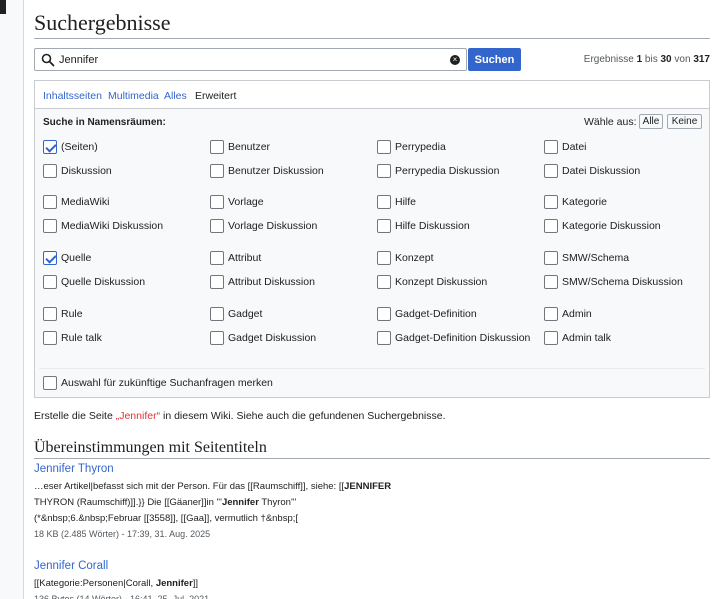 The width and height of the screenshot is (716, 599). I want to click on namespace-label: Admin talk, so click(587, 338).